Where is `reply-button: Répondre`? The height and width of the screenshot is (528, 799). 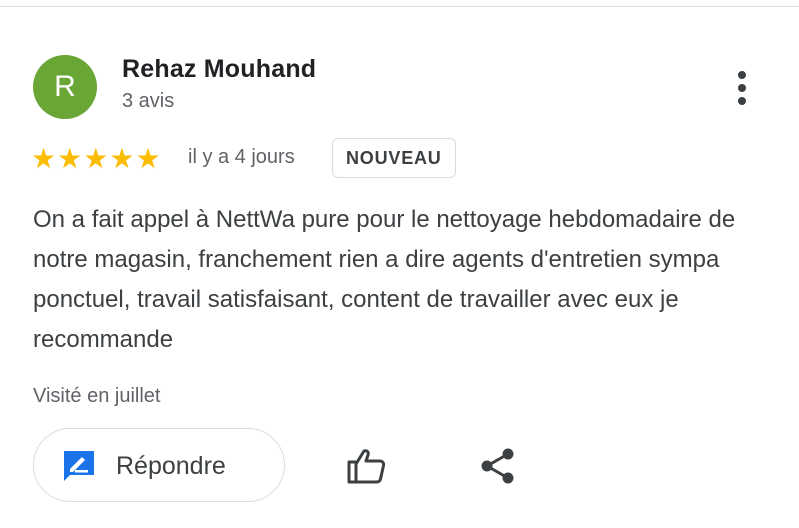
reply-button: Répondre is located at coordinates (159, 465).